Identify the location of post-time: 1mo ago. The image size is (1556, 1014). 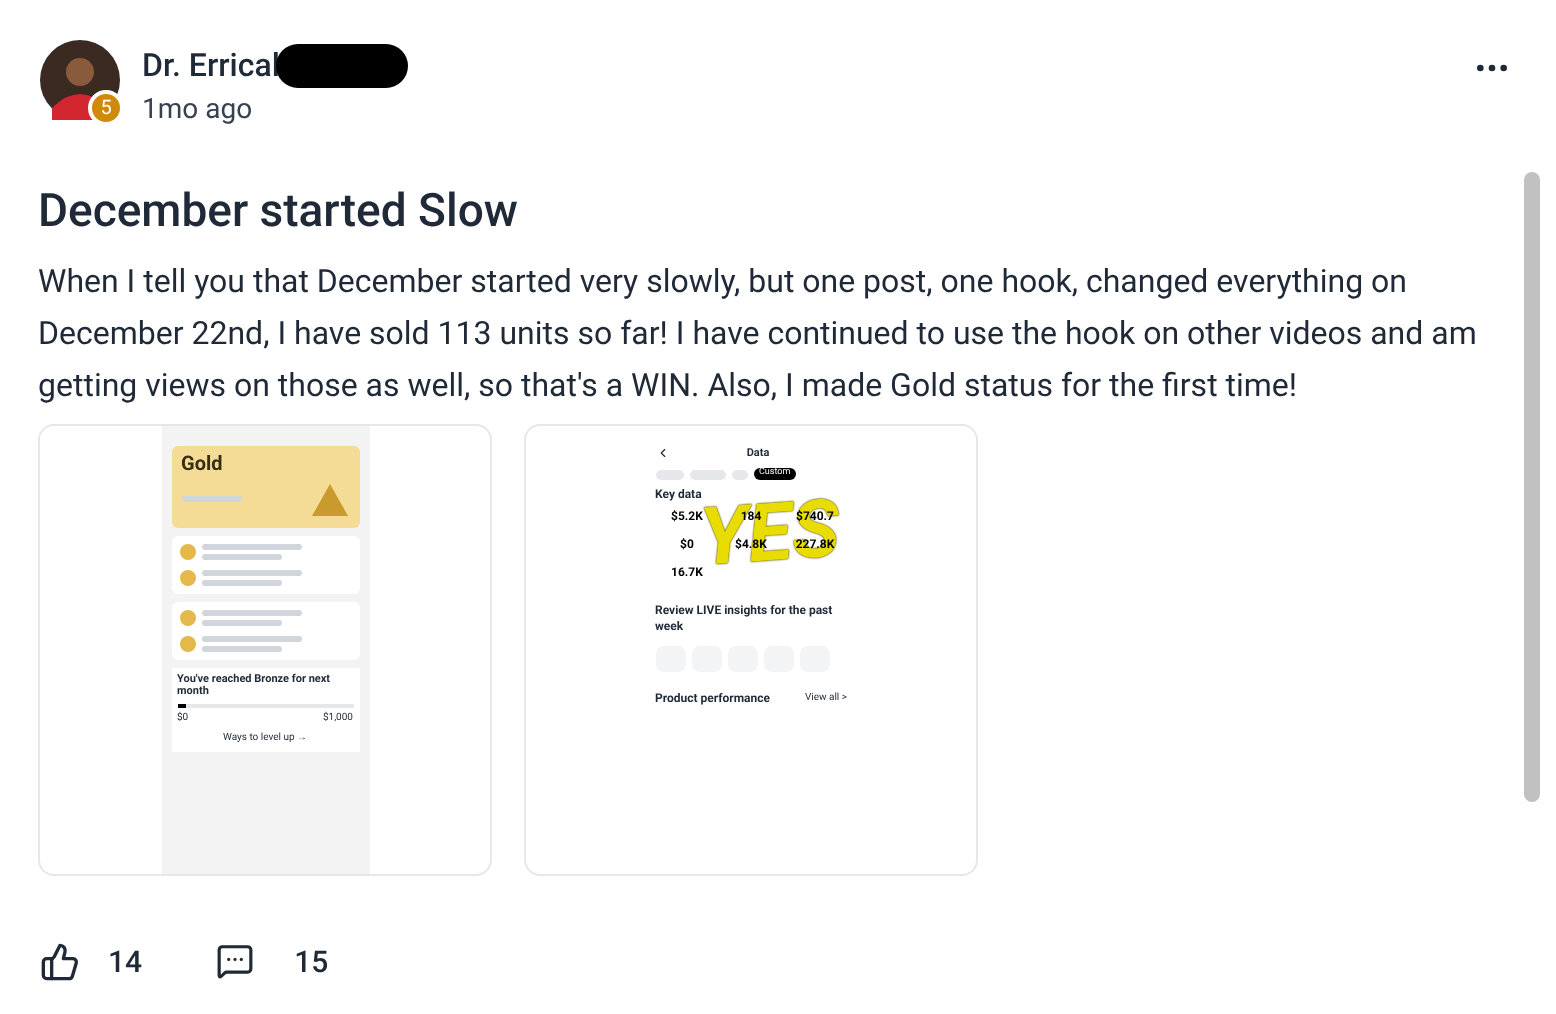
(198, 111).